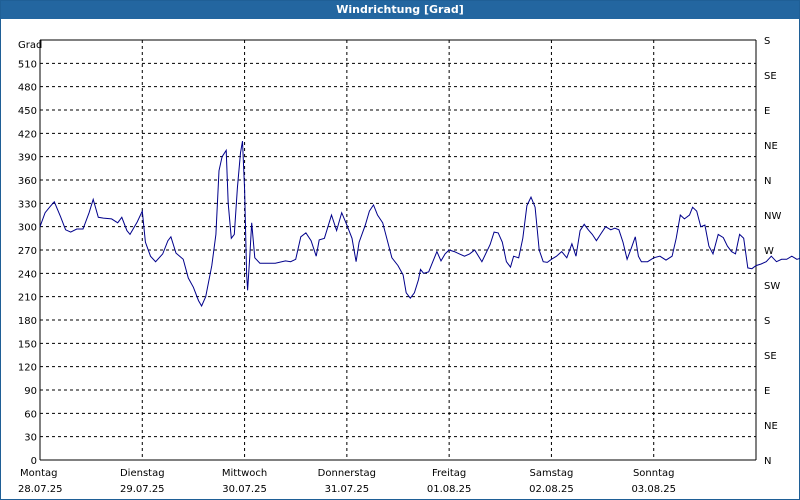 The image size is (800, 500). What do you see at coordinates (27, 158) in the screenshot?
I see `y-tick-label: 390` at bounding box center [27, 158].